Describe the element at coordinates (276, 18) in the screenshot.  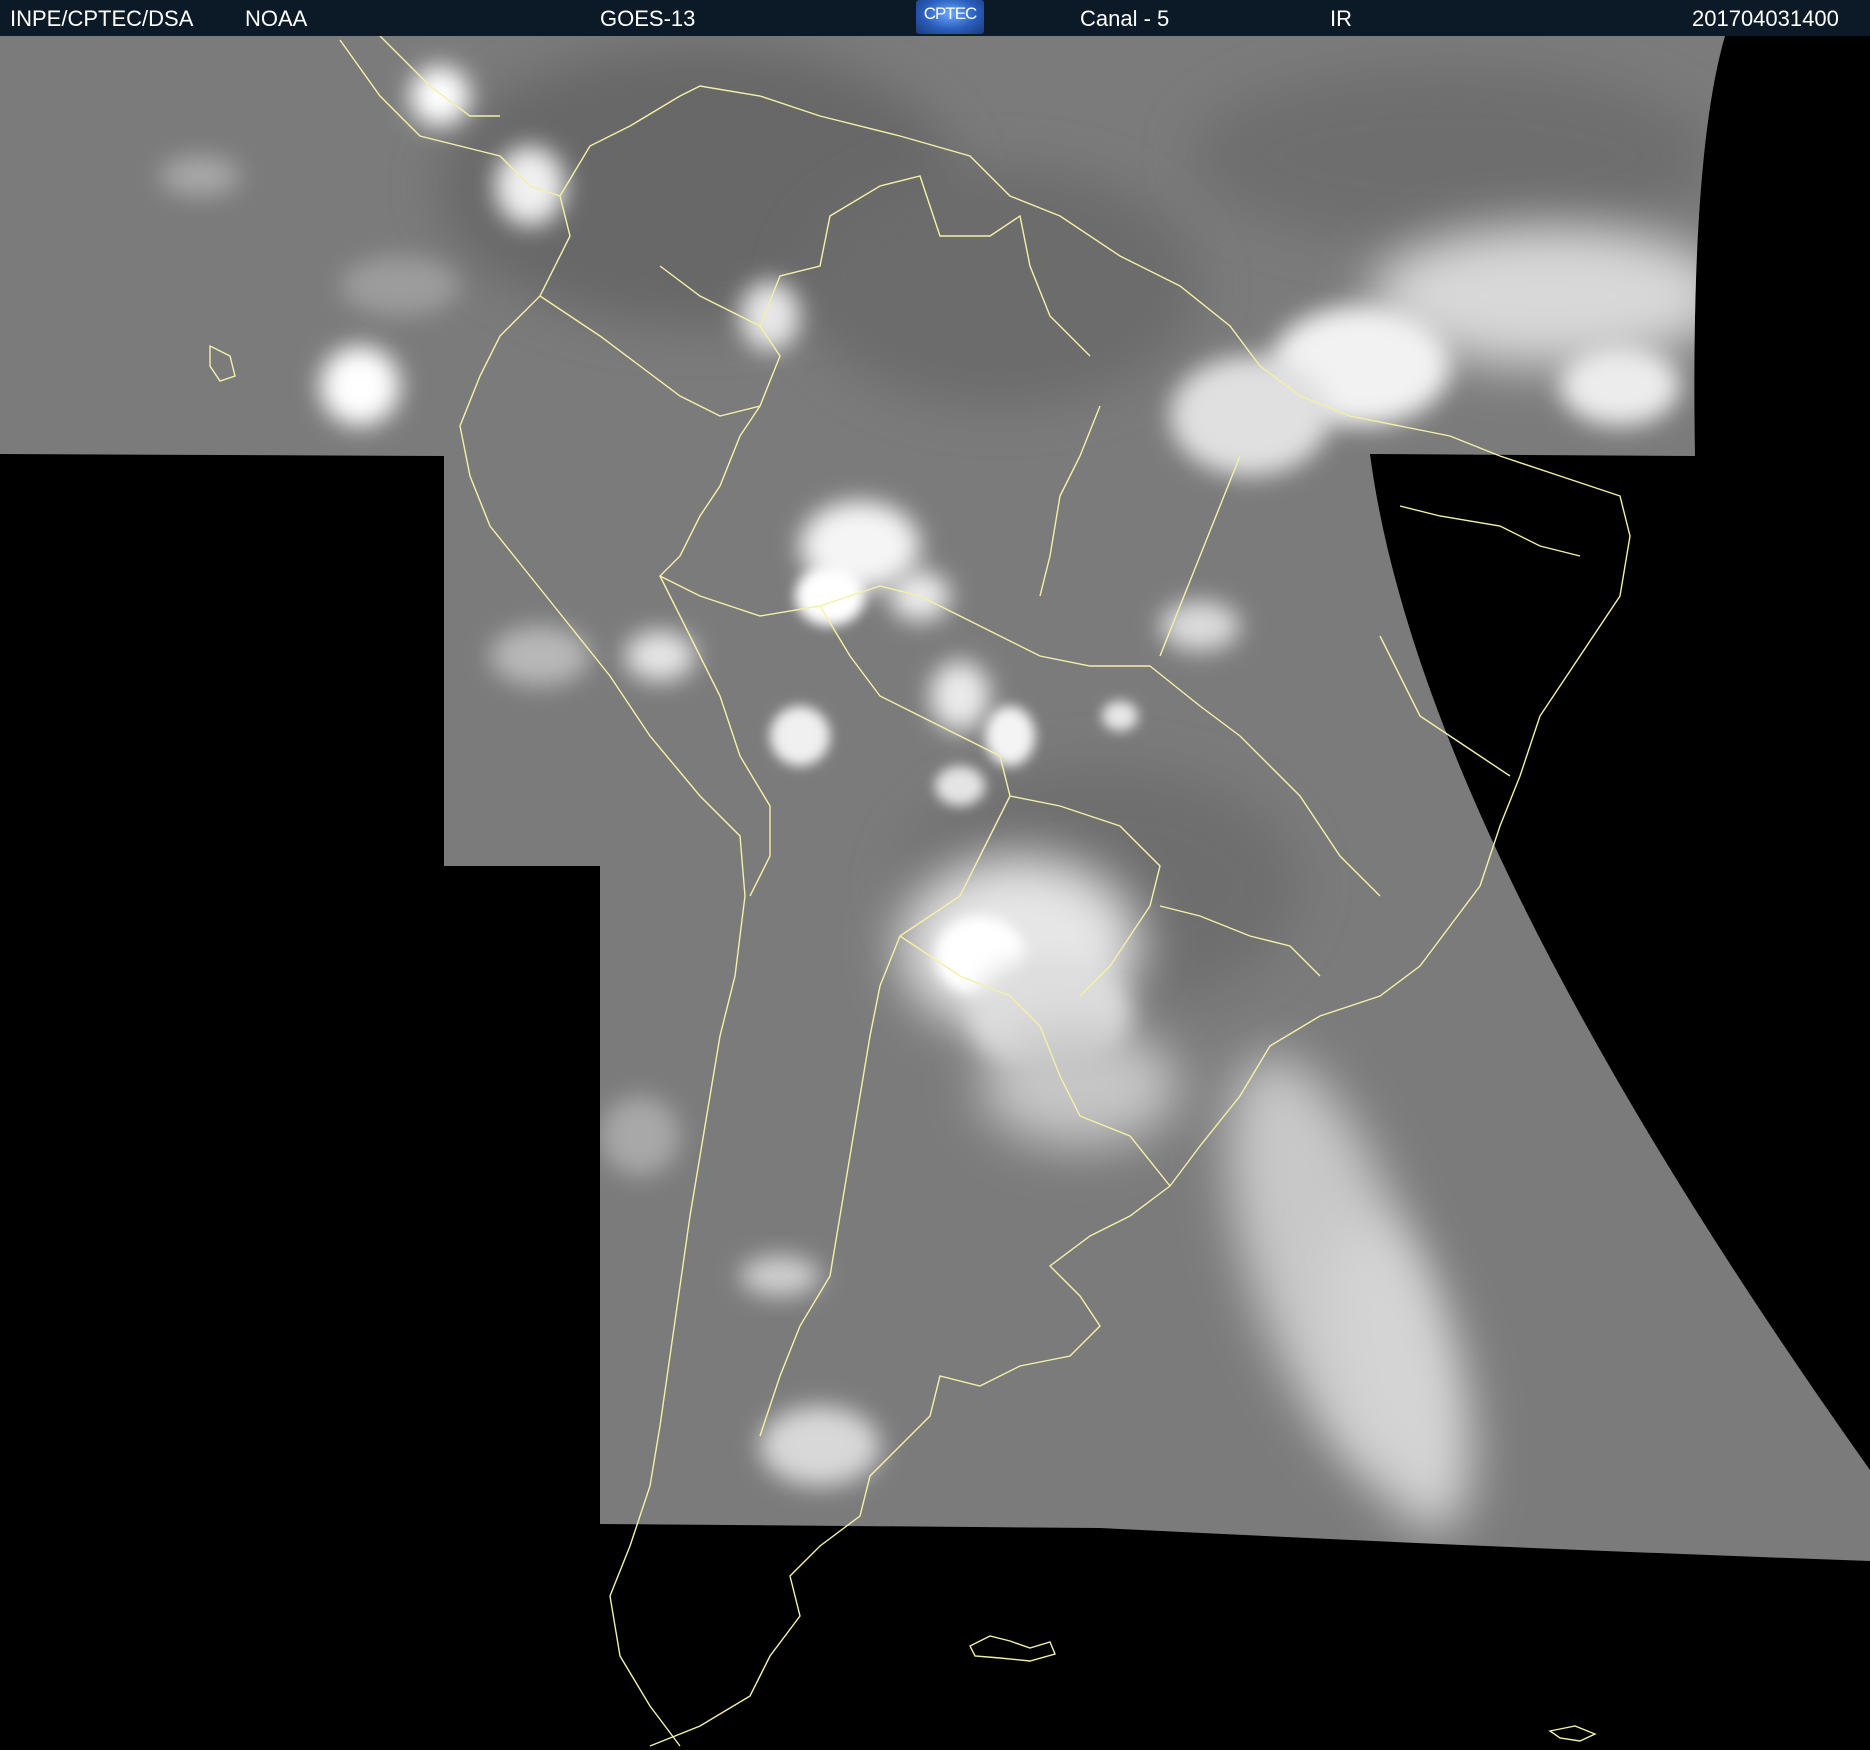
I see `source-label: NOAA` at that location.